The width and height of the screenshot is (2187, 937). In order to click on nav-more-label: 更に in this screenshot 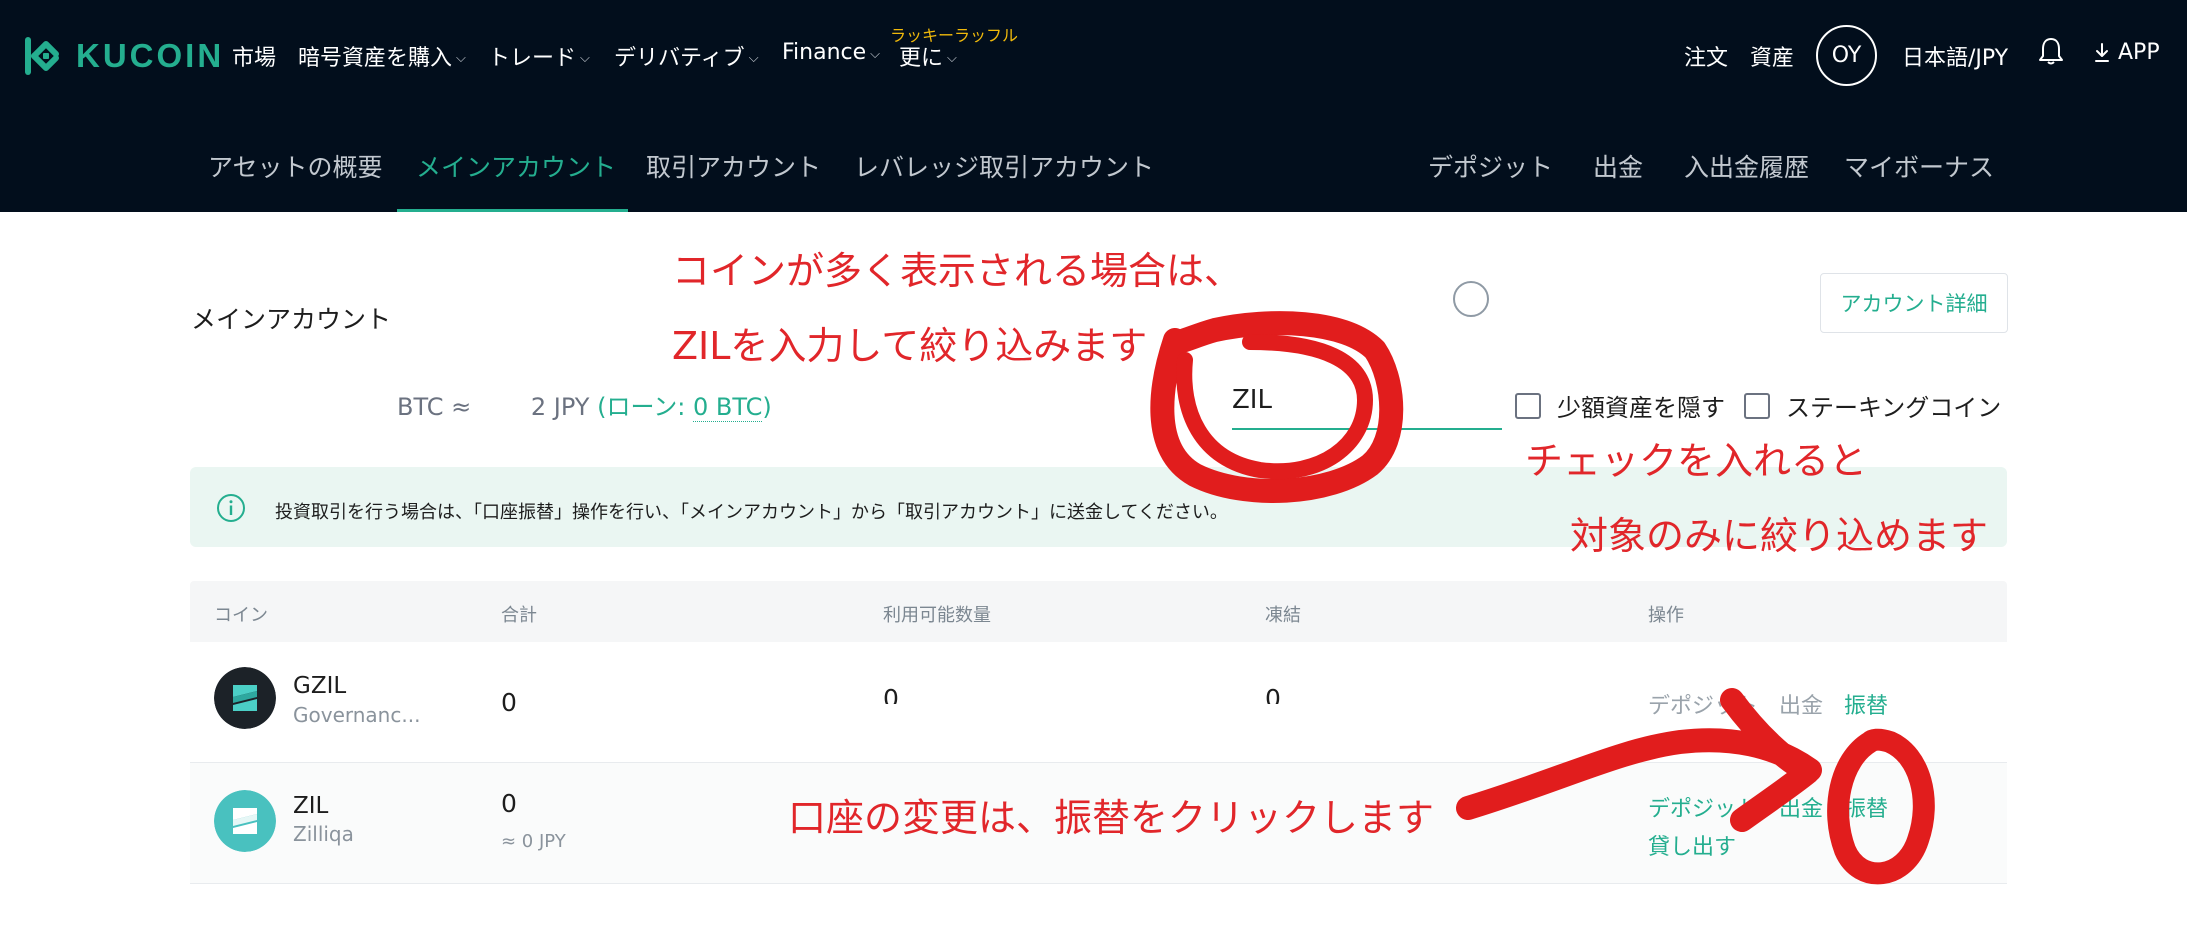, I will do `click(921, 58)`.